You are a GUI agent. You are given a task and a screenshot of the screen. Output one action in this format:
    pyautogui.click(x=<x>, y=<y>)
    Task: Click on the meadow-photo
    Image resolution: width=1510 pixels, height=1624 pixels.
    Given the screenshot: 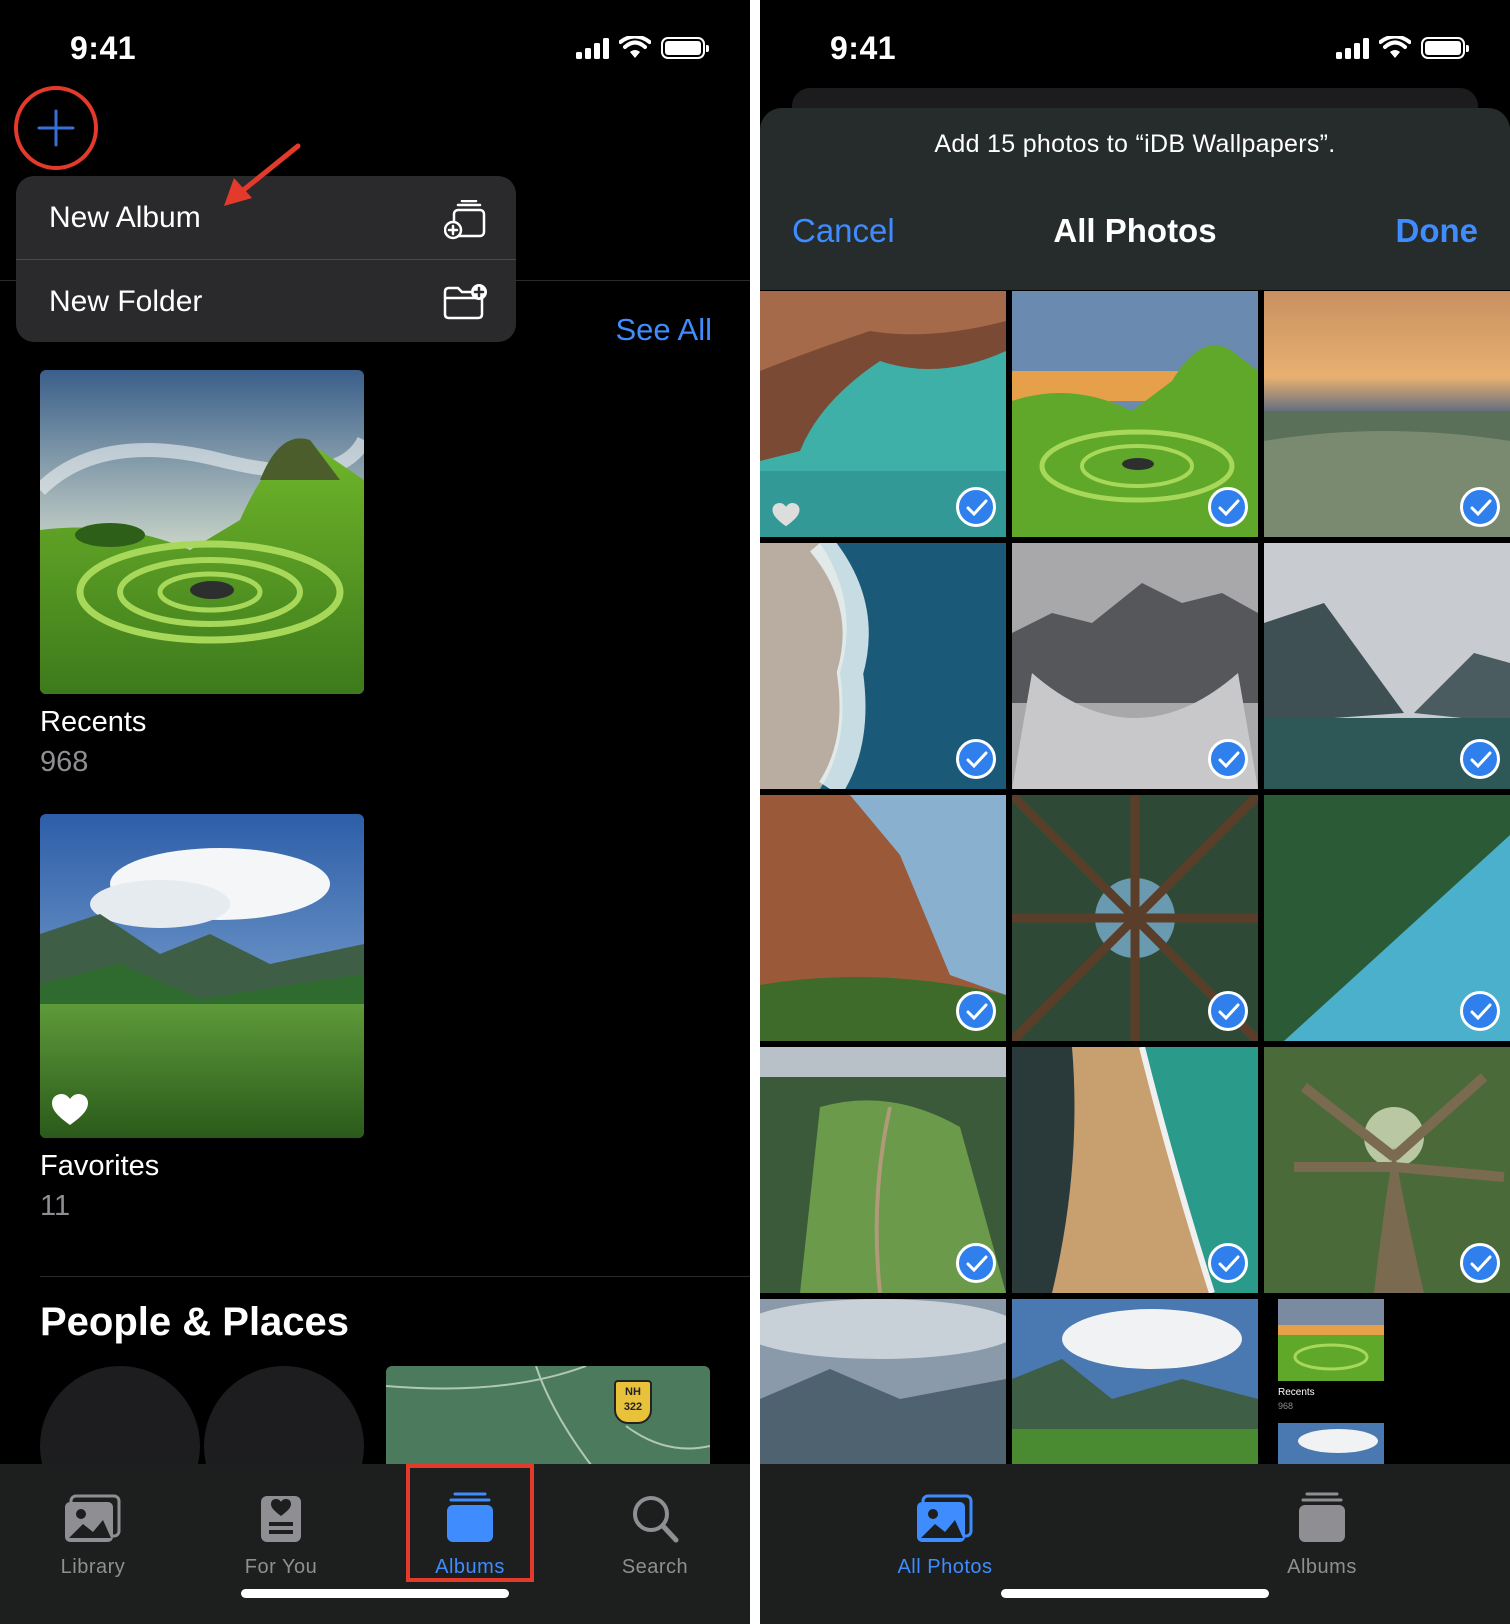 What is the action you would take?
    pyautogui.click(x=202, y=976)
    